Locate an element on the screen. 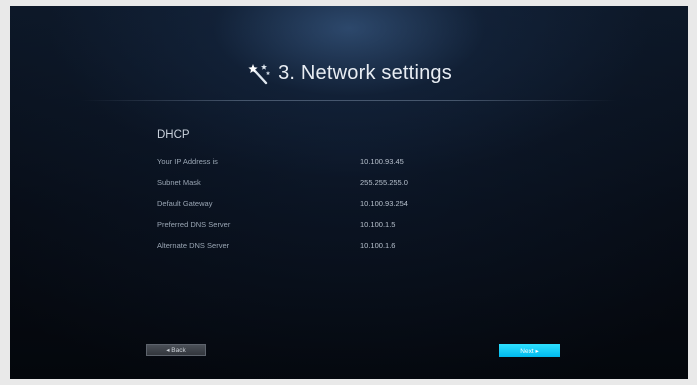 The image size is (697, 385). back-button: ◂ Back is located at coordinates (176, 350).